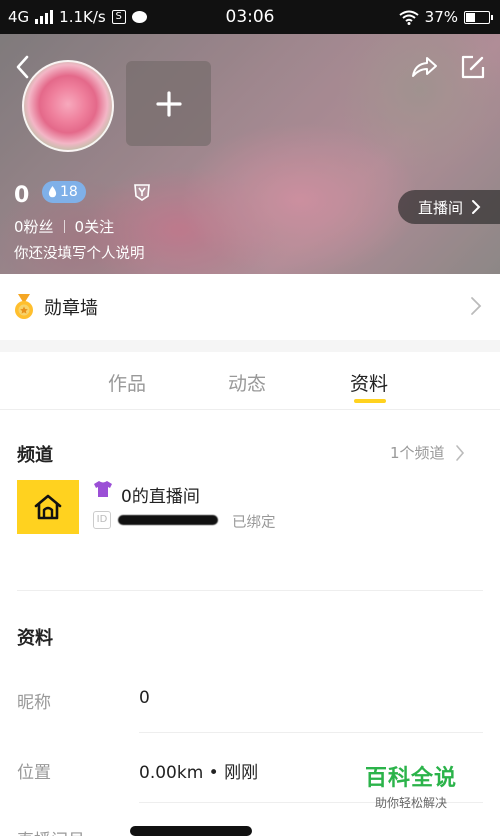  Describe the element at coordinates (68, 106) in the screenshot. I see `avatar` at that location.